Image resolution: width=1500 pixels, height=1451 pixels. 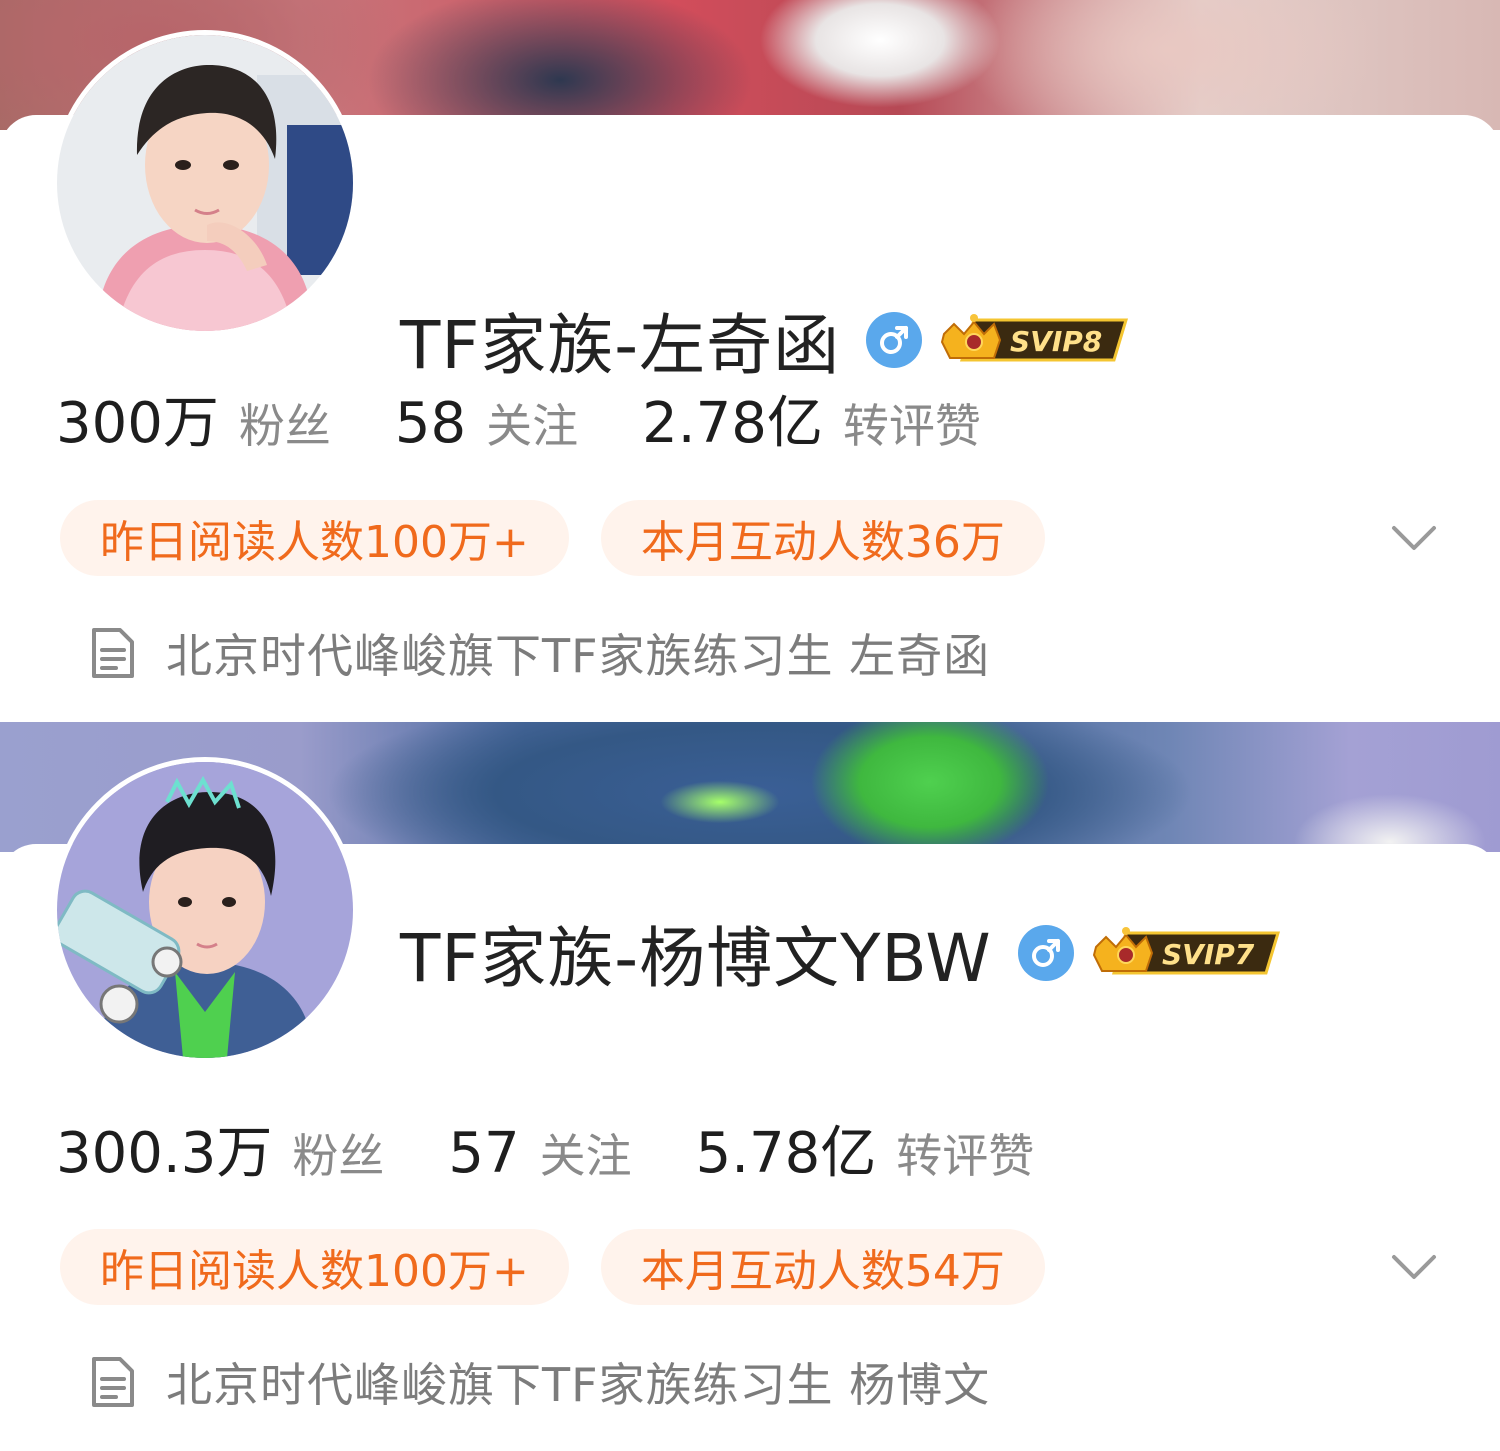 I want to click on svip-level-text: SVIP7, so click(x=1208, y=954).